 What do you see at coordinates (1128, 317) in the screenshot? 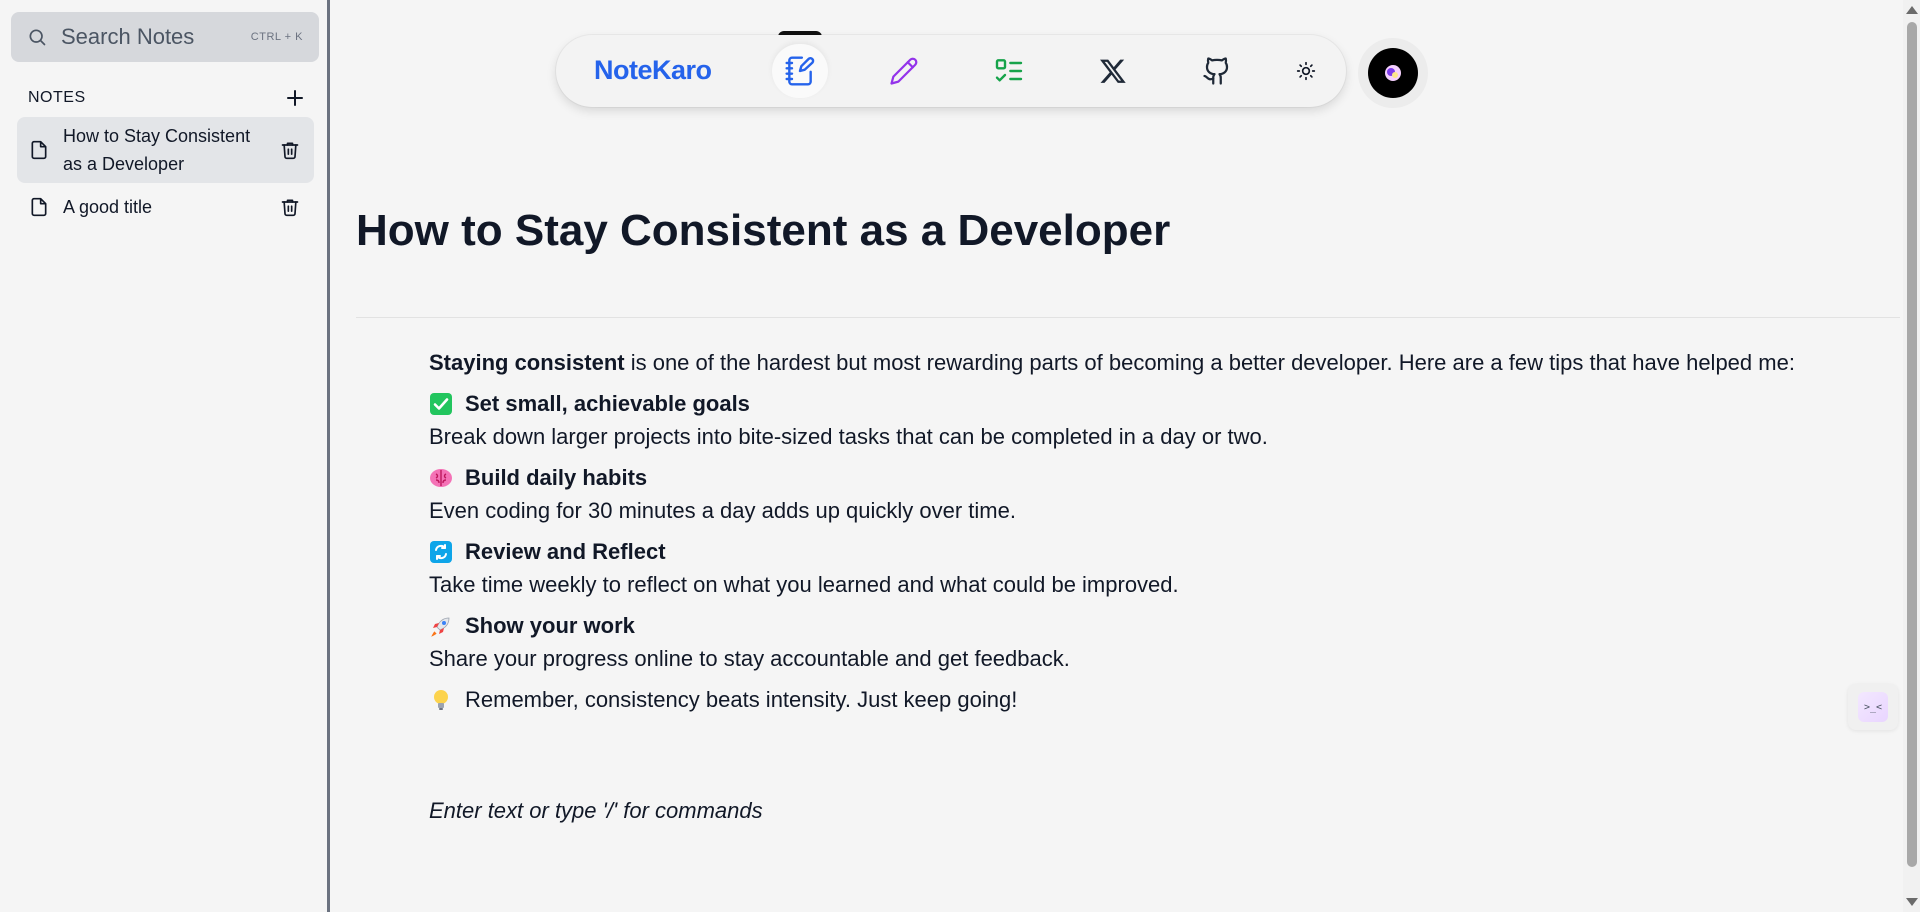
I see `title-divider` at bounding box center [1128, 317].